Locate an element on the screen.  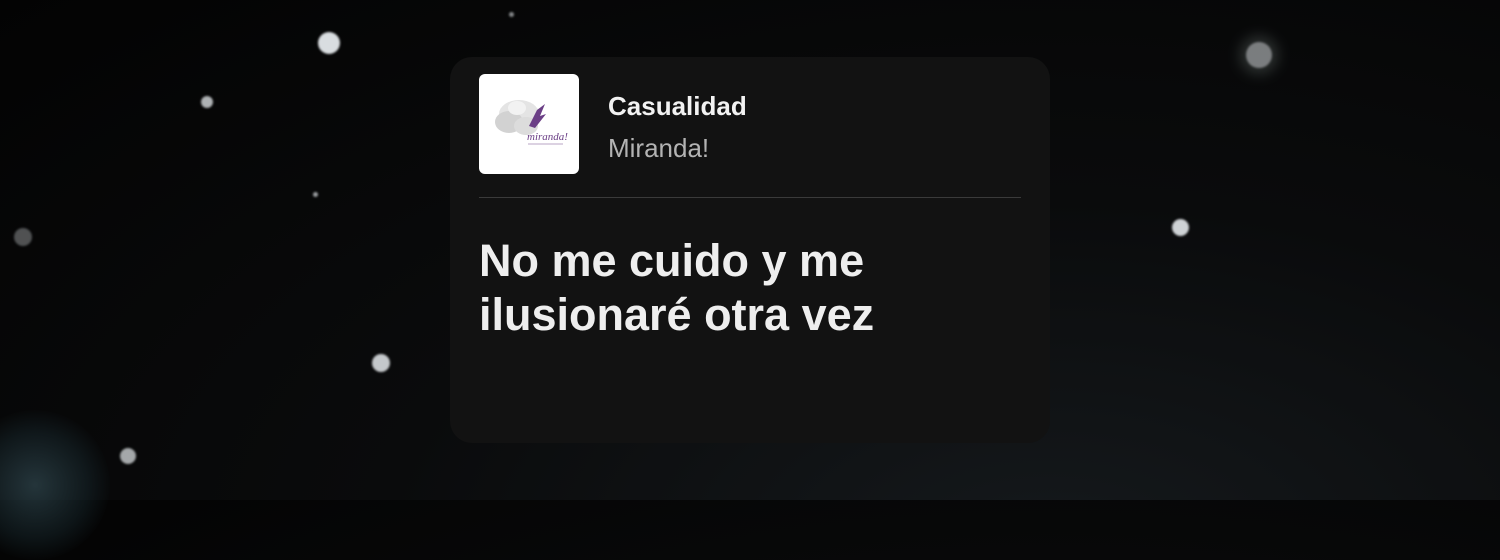
album-art: miranda! is located at coordinates (529, 124).